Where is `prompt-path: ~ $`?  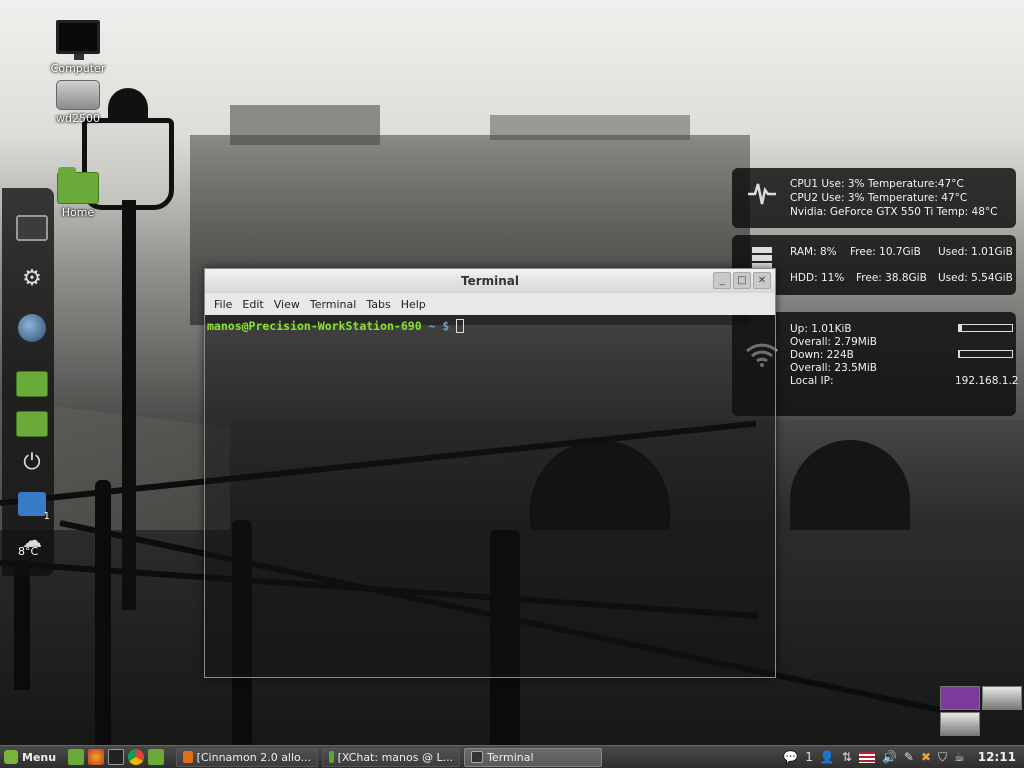
prompt-path: ~ $ is located at coordinates (439, 326).